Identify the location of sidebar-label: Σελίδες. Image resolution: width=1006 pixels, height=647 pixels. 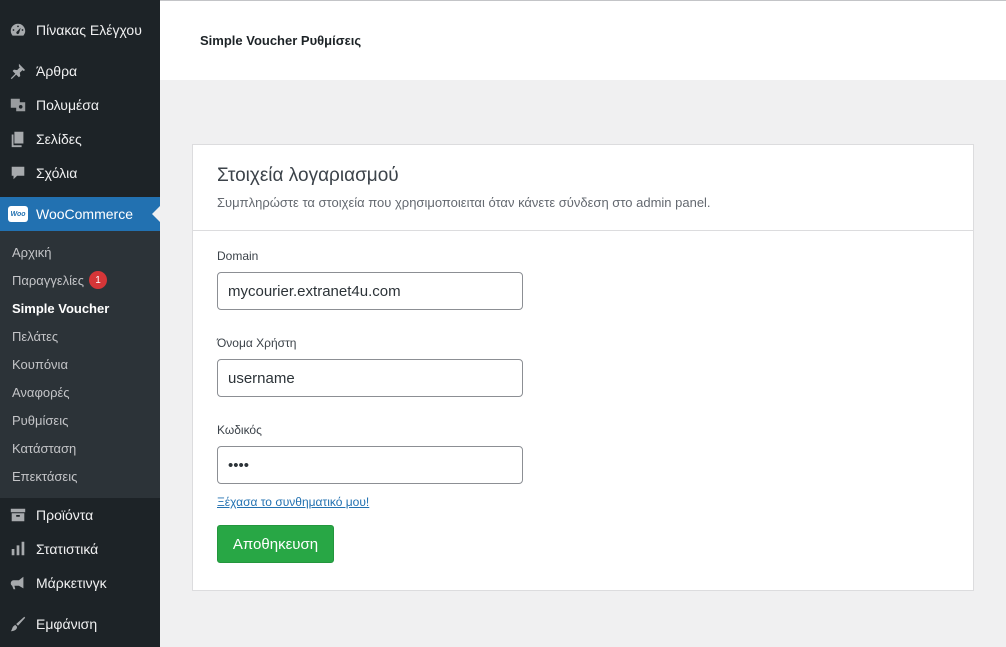
(59, 139).